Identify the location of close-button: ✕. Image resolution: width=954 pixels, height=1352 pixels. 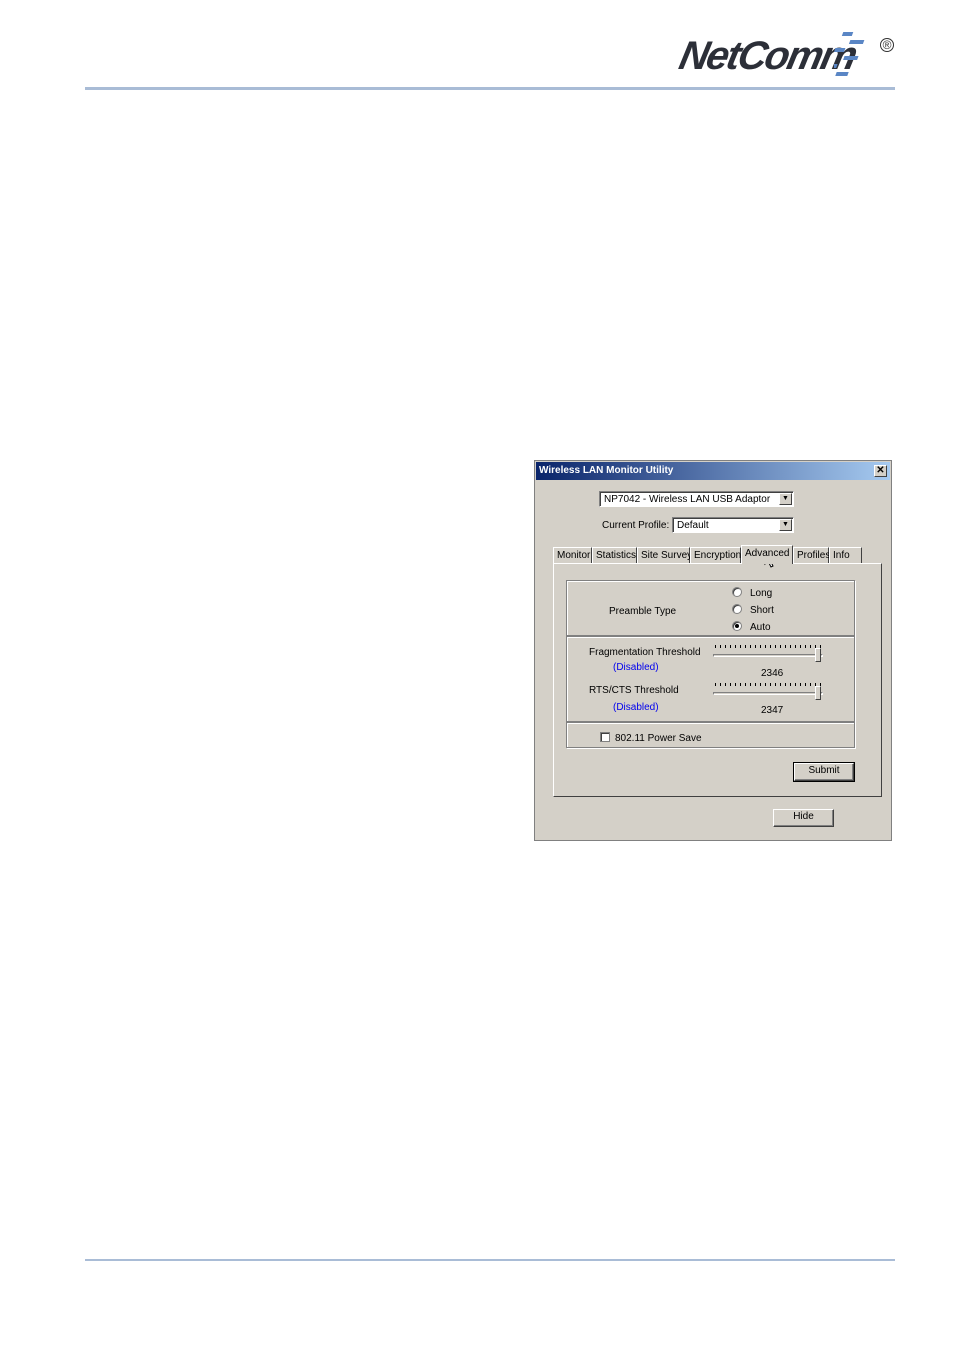
(880, 471).